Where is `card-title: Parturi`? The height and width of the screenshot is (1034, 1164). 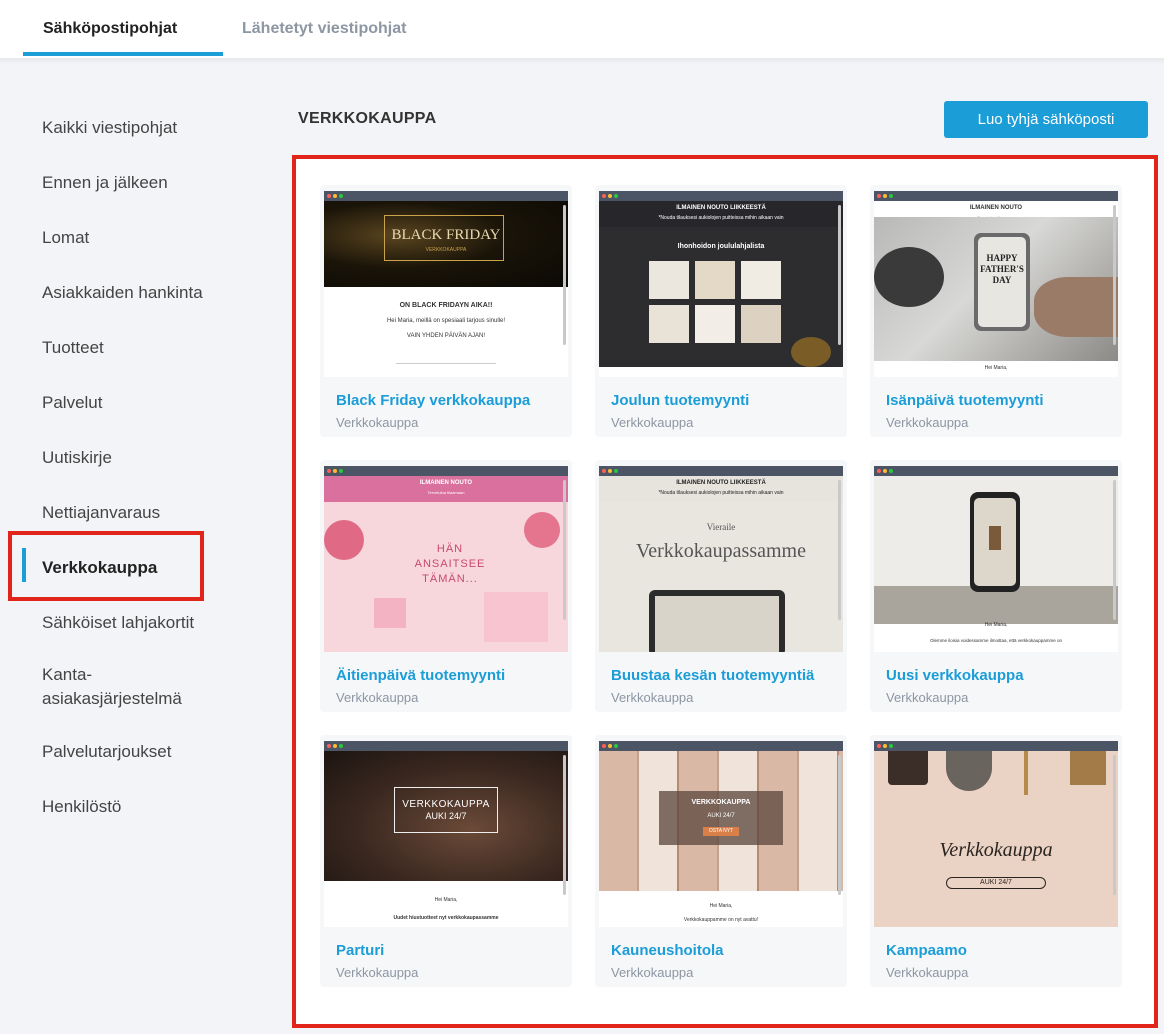
card-title: Parturi is located at coordinates (360, 950).